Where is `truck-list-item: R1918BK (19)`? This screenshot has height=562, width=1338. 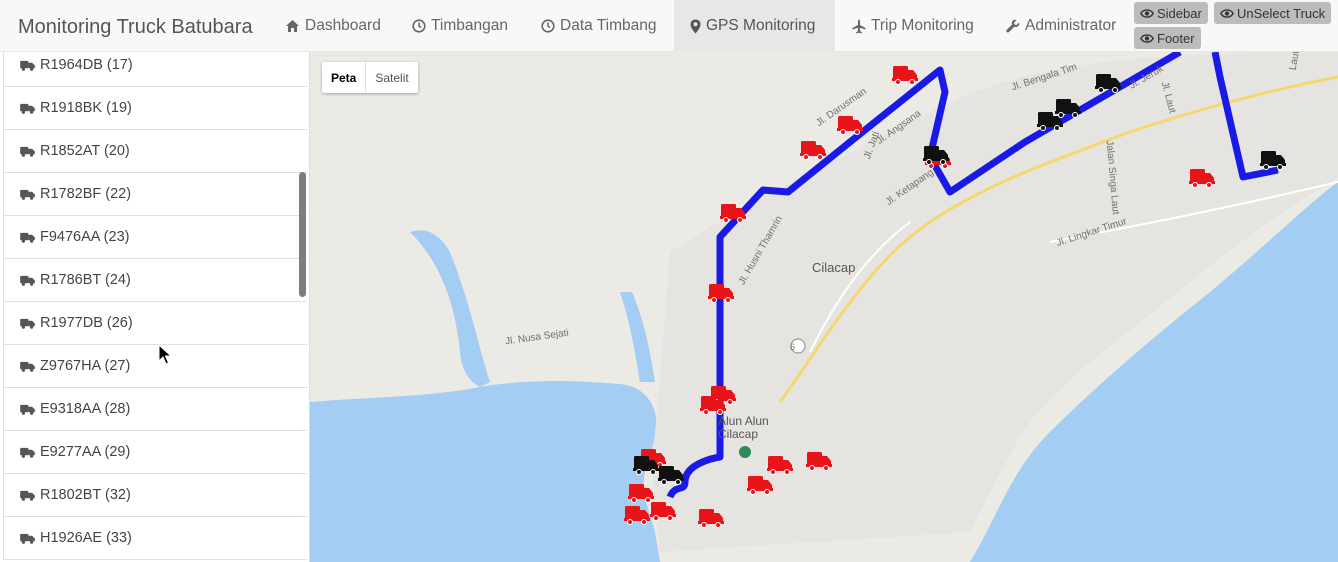 truck-list-item: R1918BK (19) is located at coordinates (155, 108).